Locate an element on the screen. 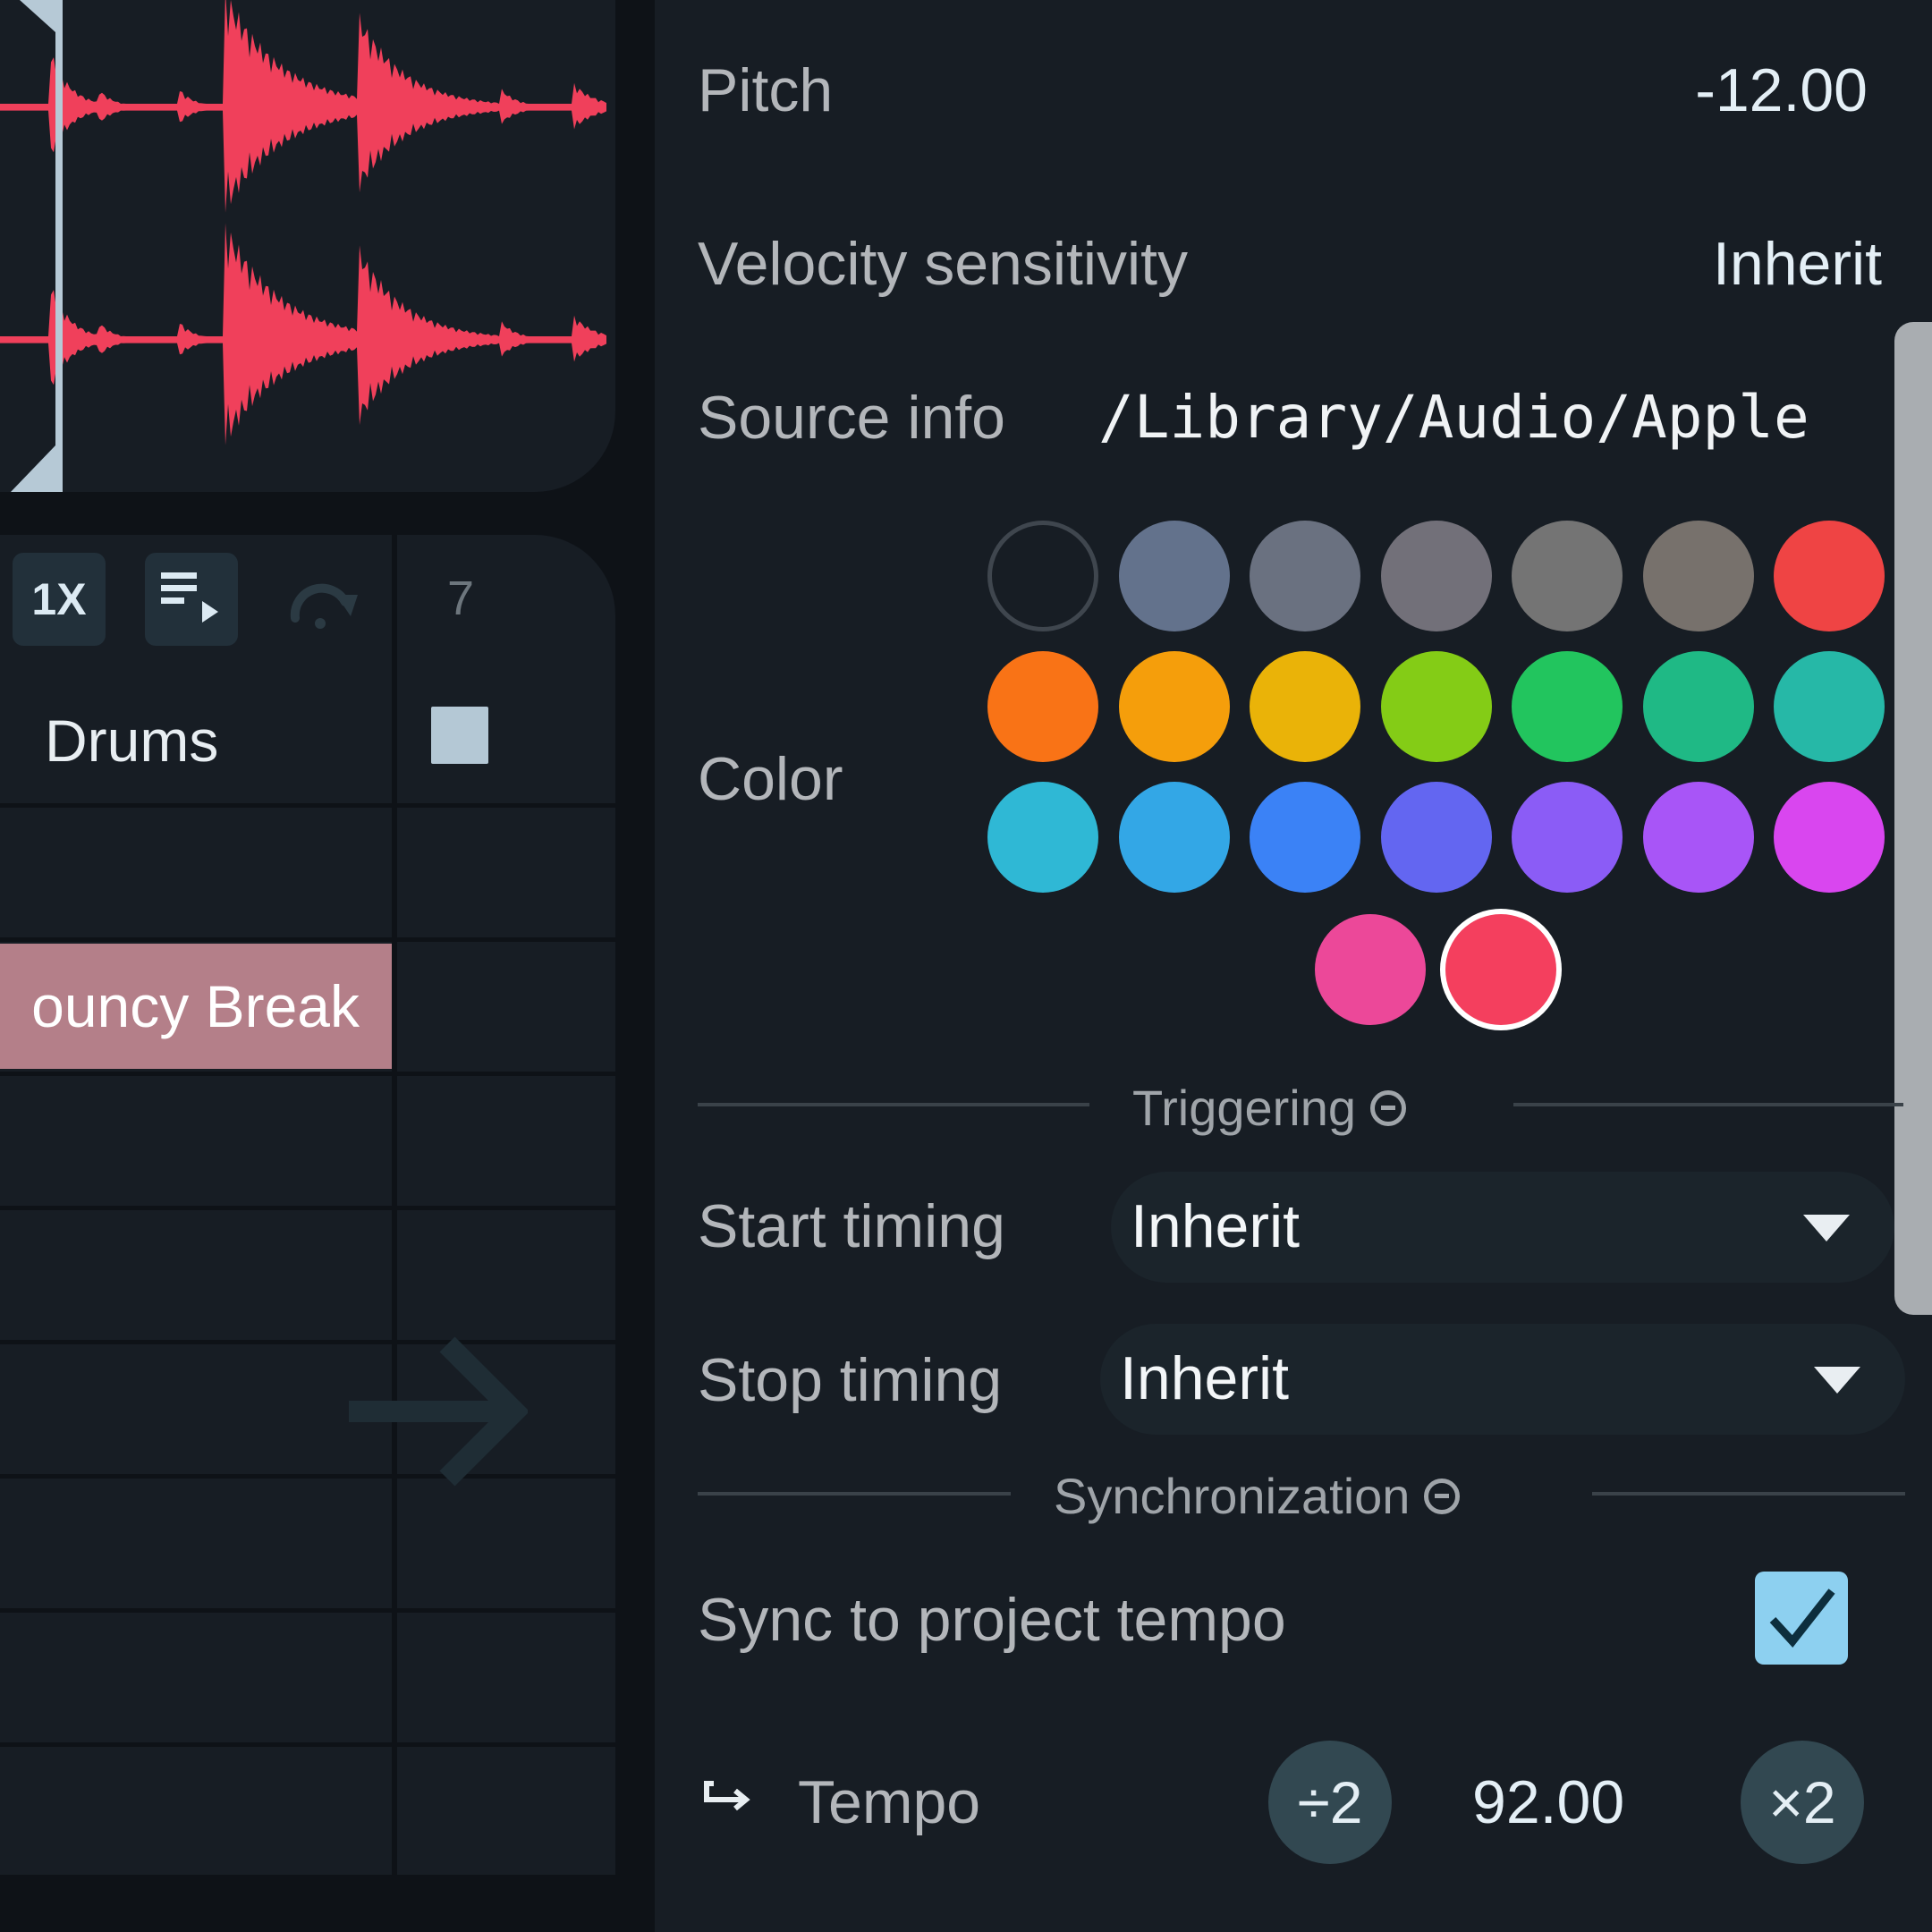 This screenshot has width=1932, height=1932. synchronization-header: Synchronization is located at coordinates (1257, 1496).